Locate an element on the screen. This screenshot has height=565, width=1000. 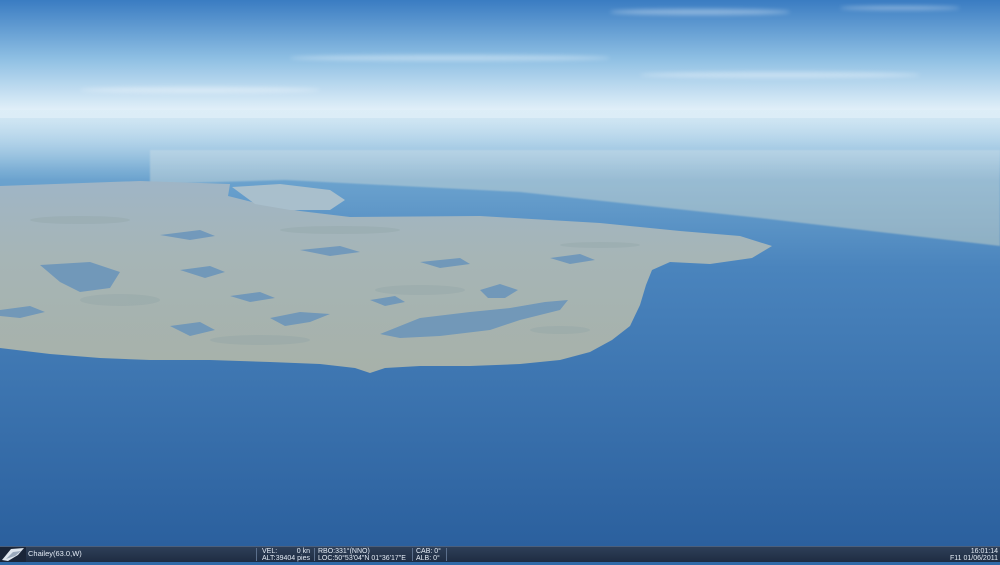
location-name: Chailey(63.0,W) is located at coordinates (55, 553).